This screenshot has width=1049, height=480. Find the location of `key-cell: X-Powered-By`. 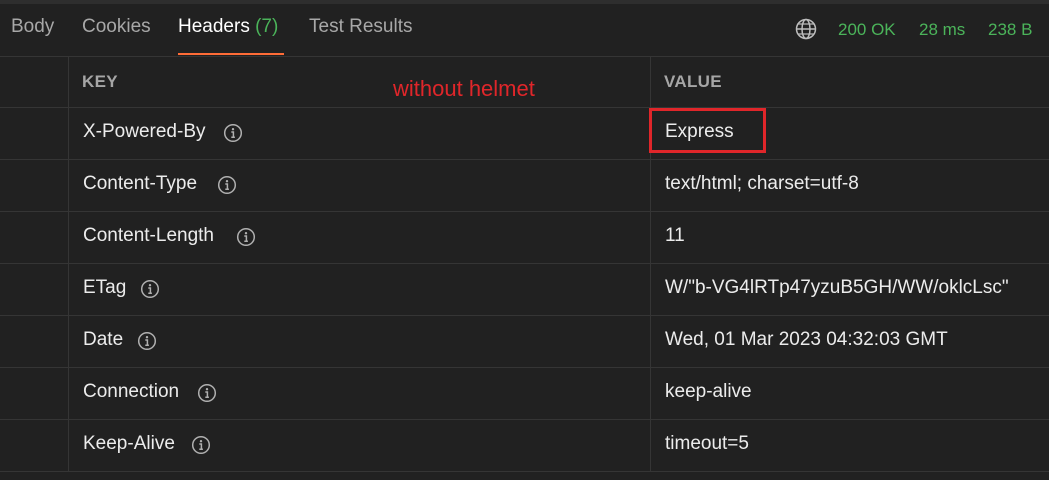

key-cell: X-Powered-By is located at coordinates (359, 133).